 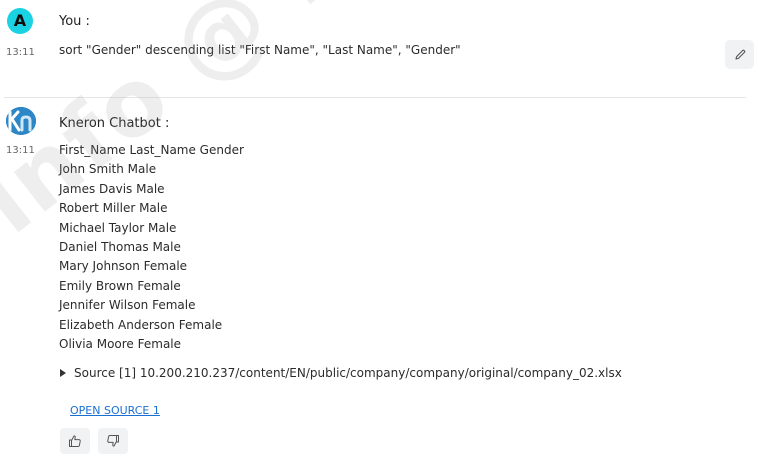 What do you see at coordinates (108, 169) in the screenshot?
I see `answer-line: John Smith Male` at bounding box center [108, 169].